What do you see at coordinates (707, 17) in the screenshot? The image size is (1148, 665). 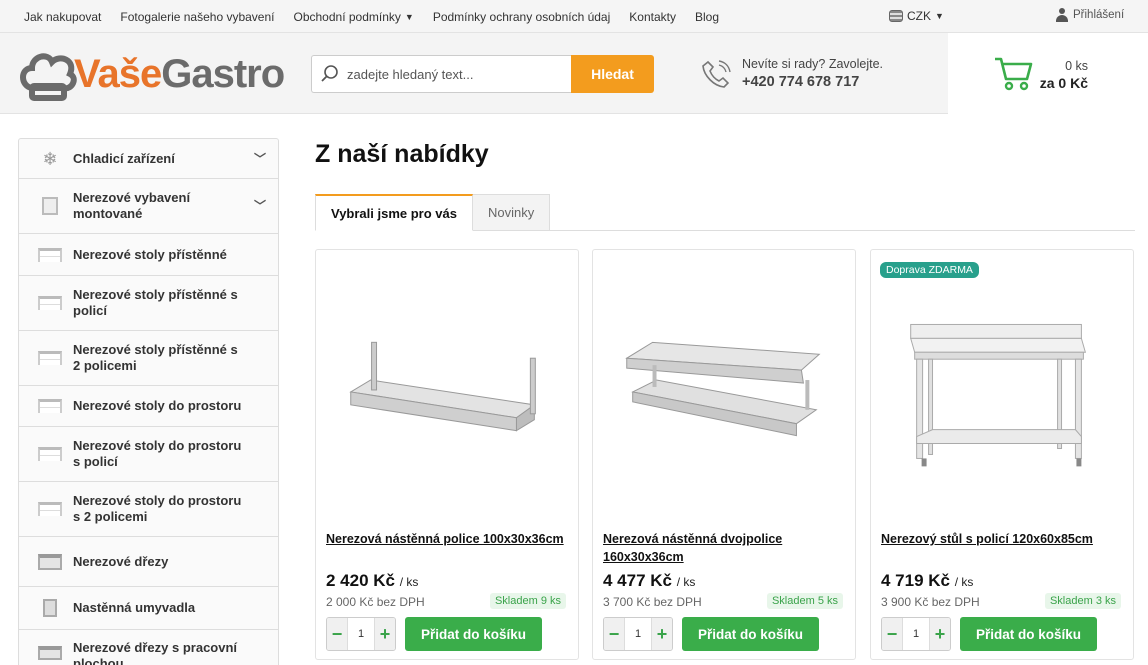 I see `top-link-blog: Blog` at bounding box center [707, 17].